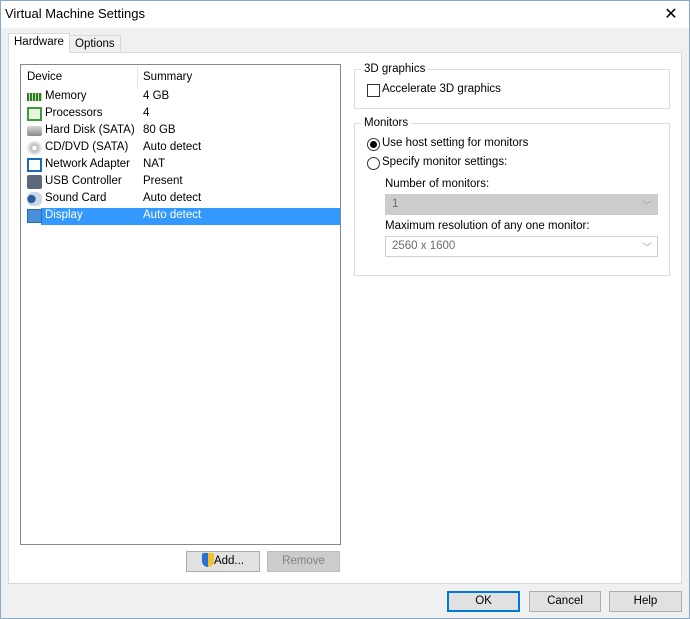  I want to click on accelerate-3d-label: Accelerate 3D graphics, so click(441, 89).